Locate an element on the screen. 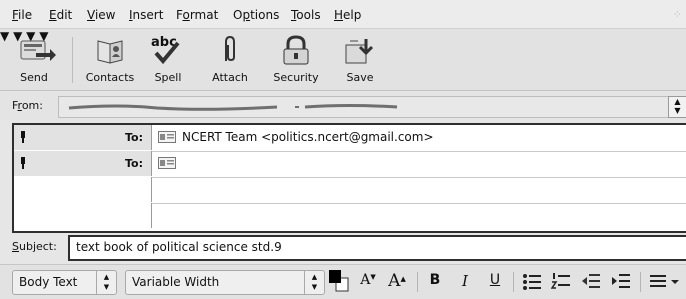 The height and width of the screenshot is (299, 686). indent-icon is located at coordinates (621, 281).